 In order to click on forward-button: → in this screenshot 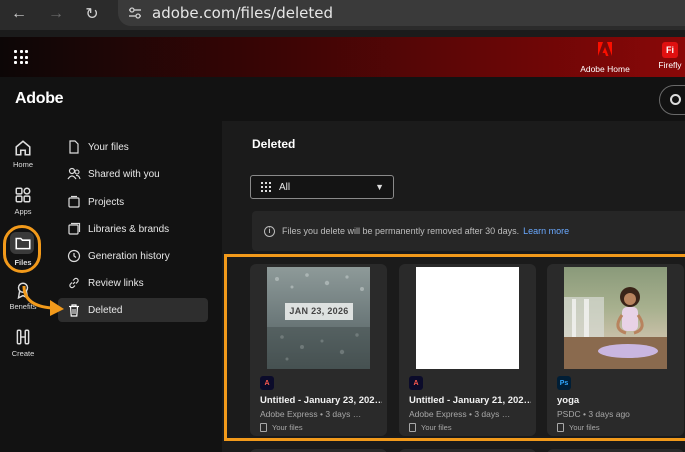, I will do `click(56, 14)`.